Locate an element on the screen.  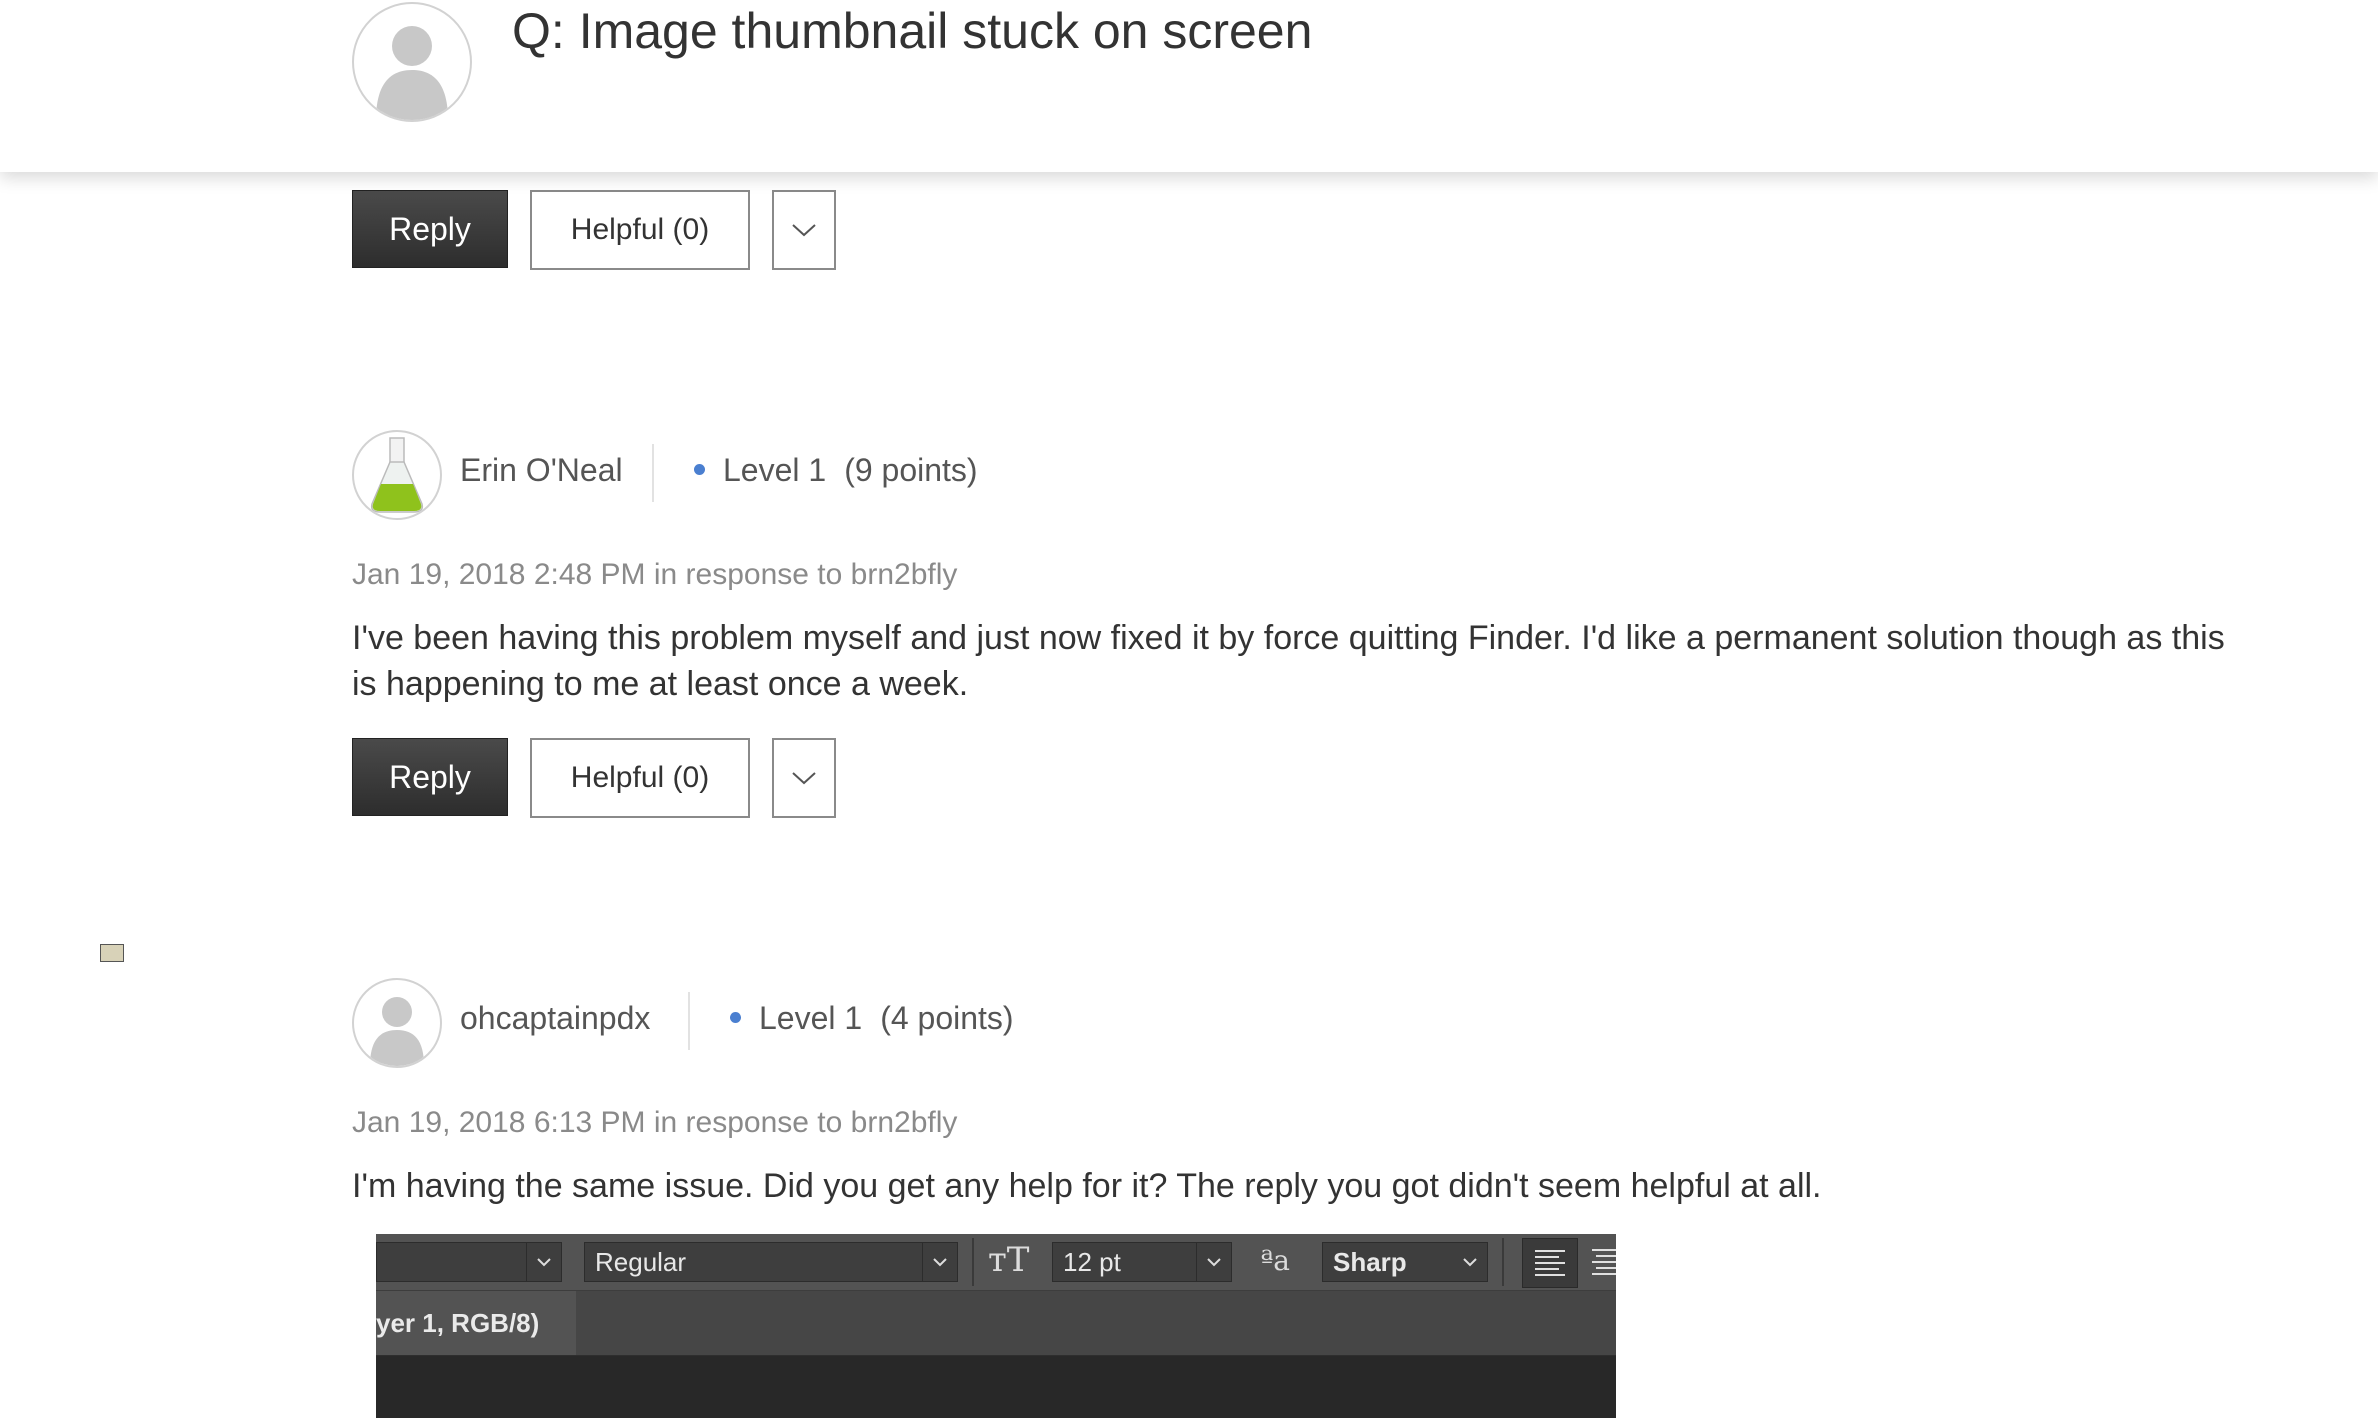
editor-options-bar: Regular тT 12 pt ªa Sharp is located at coordinates (996, 1262).